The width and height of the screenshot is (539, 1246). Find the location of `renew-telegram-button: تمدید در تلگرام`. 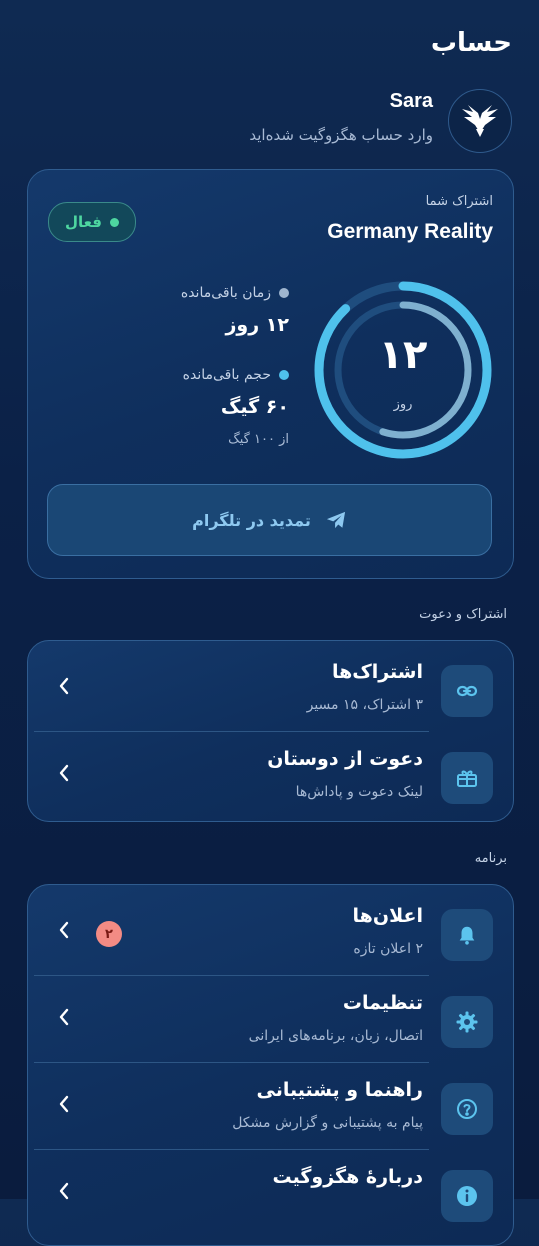

renew-telegram-button: تمدید در تلگرام is located at coordinates (269, 520).